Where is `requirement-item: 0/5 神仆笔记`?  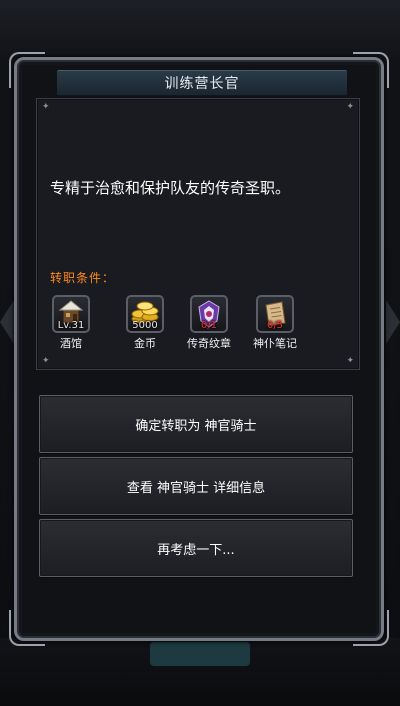
requirement-item: 0/5 神仆笔记 is located at coordinates (275, 323).